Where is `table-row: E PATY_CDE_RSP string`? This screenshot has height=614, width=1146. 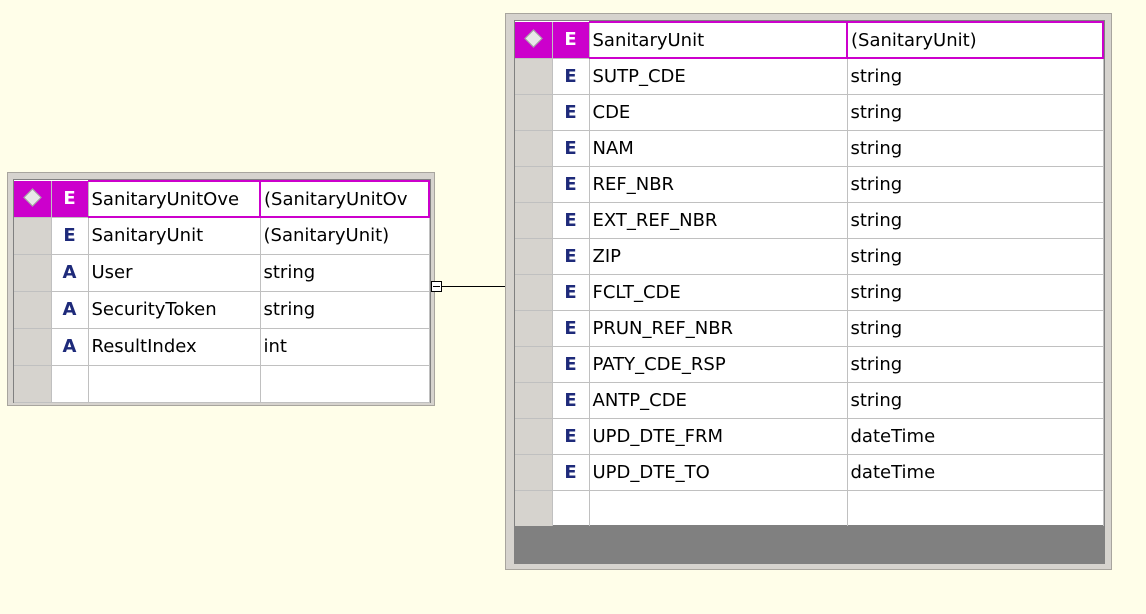 table-row: E PATY_CDE_RSP string is located at coordinates (809, 364).